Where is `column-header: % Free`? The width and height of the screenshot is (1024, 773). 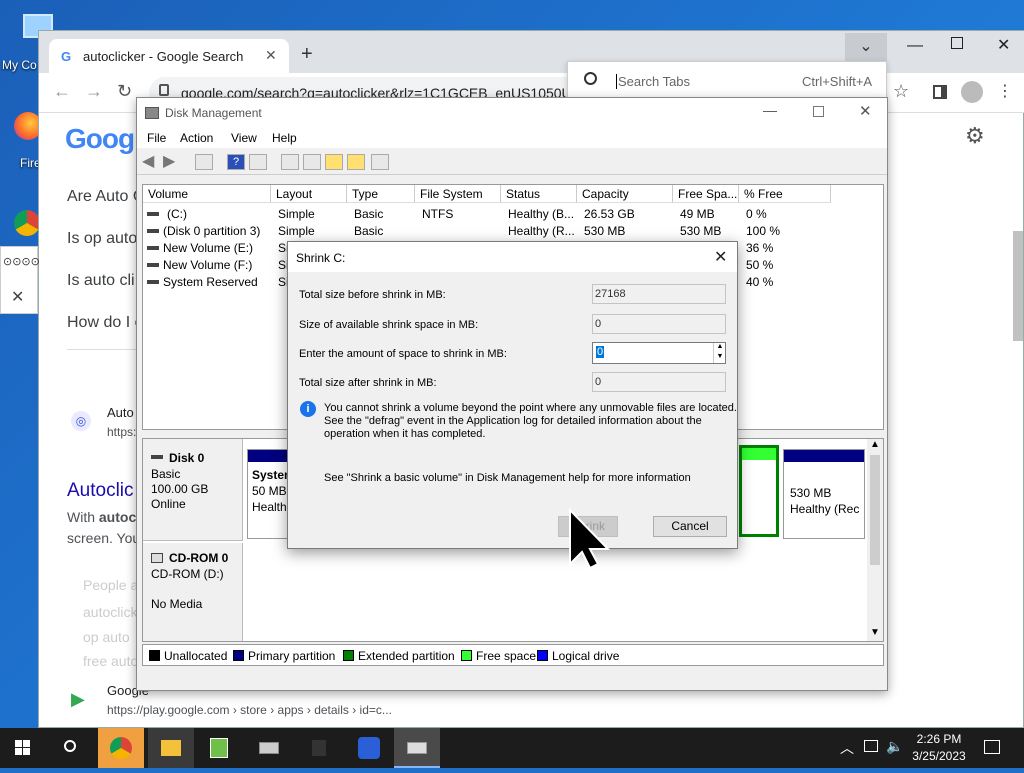 column-header: % Free is located at coordinates (785, 194).